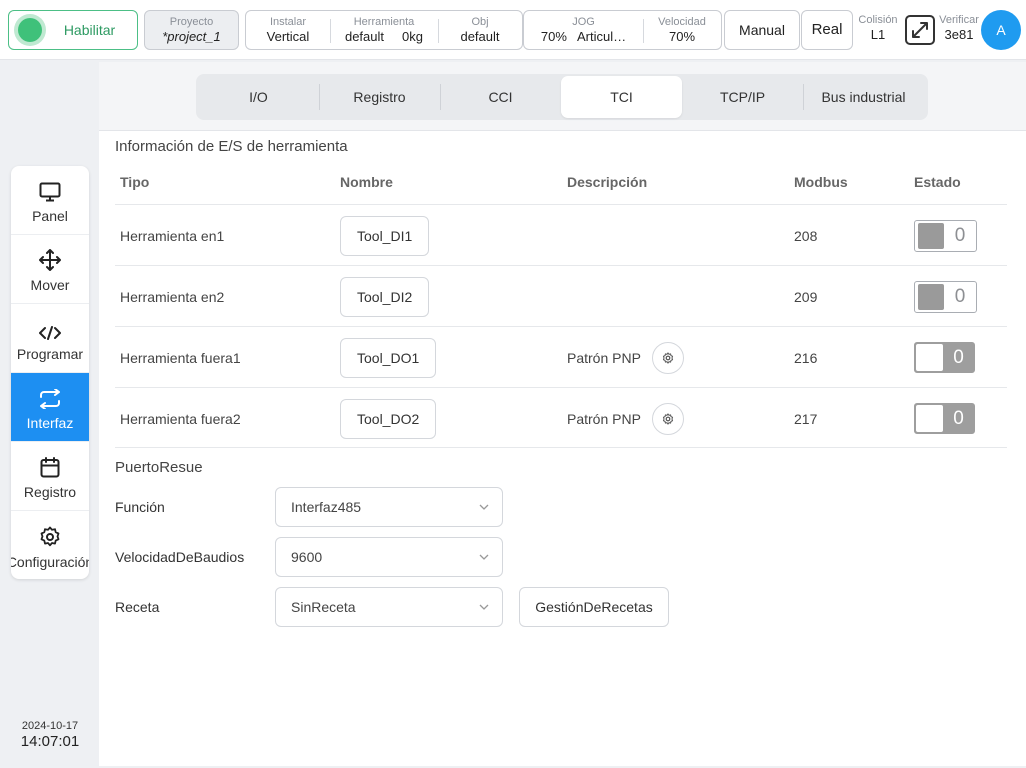  What do you see at coordinates (50, 327) in the screenshot?
I see `code-icon` at bounding box center [50, 327].